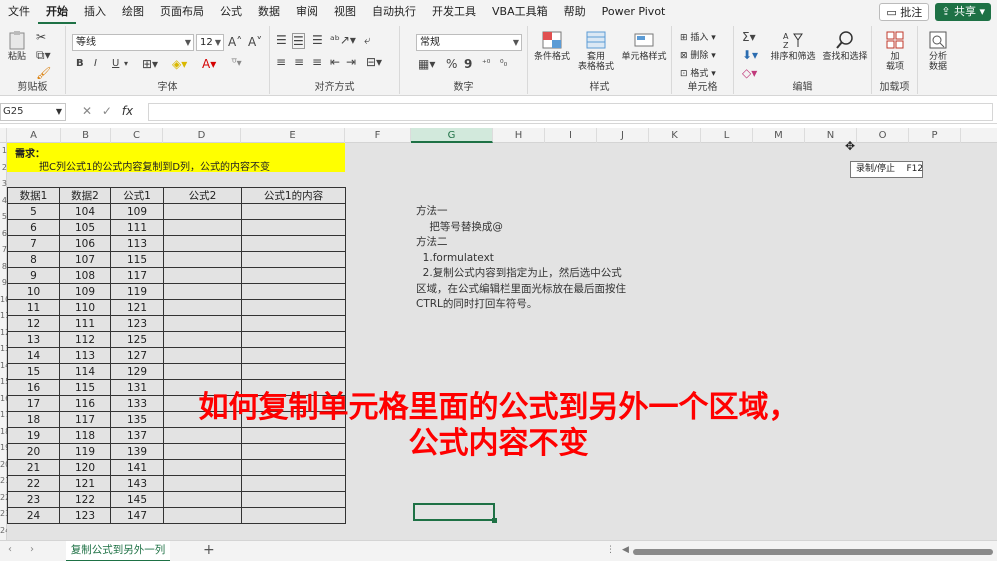  What do you see at coordinates (85, 483) in the screenshot?
I see `table-cell: 121` at bounding box center [85, 483].